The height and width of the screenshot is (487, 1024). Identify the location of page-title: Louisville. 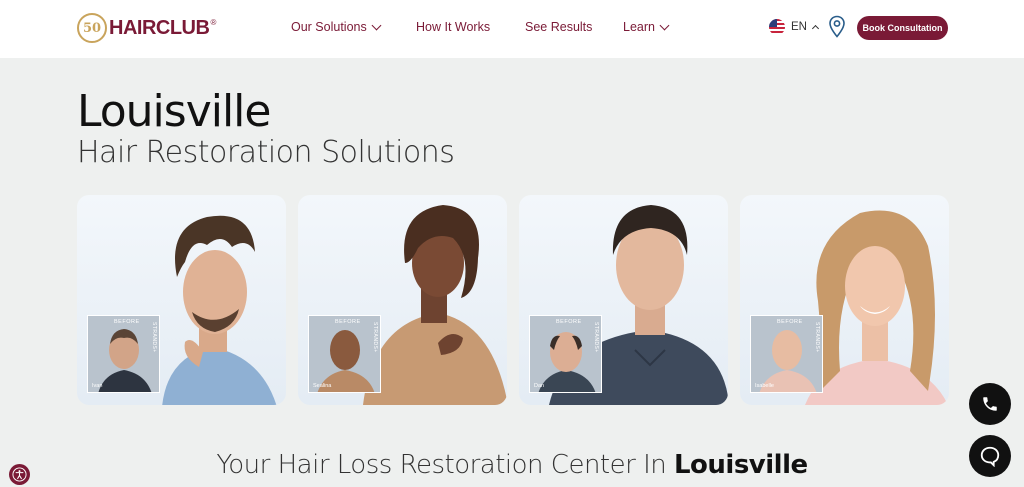
(174, 111).